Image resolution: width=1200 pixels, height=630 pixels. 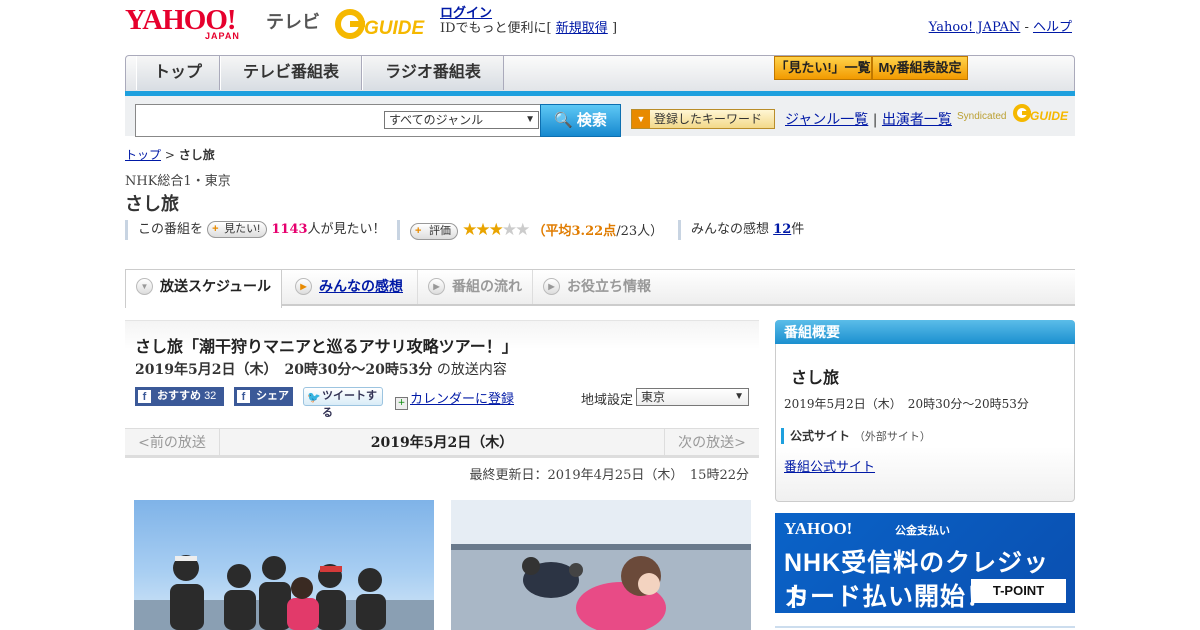 What do you see at coordinates (178, 73) in the screenshot?
I see `nav-tab-top: トップ` at bounding box center [178, 73].